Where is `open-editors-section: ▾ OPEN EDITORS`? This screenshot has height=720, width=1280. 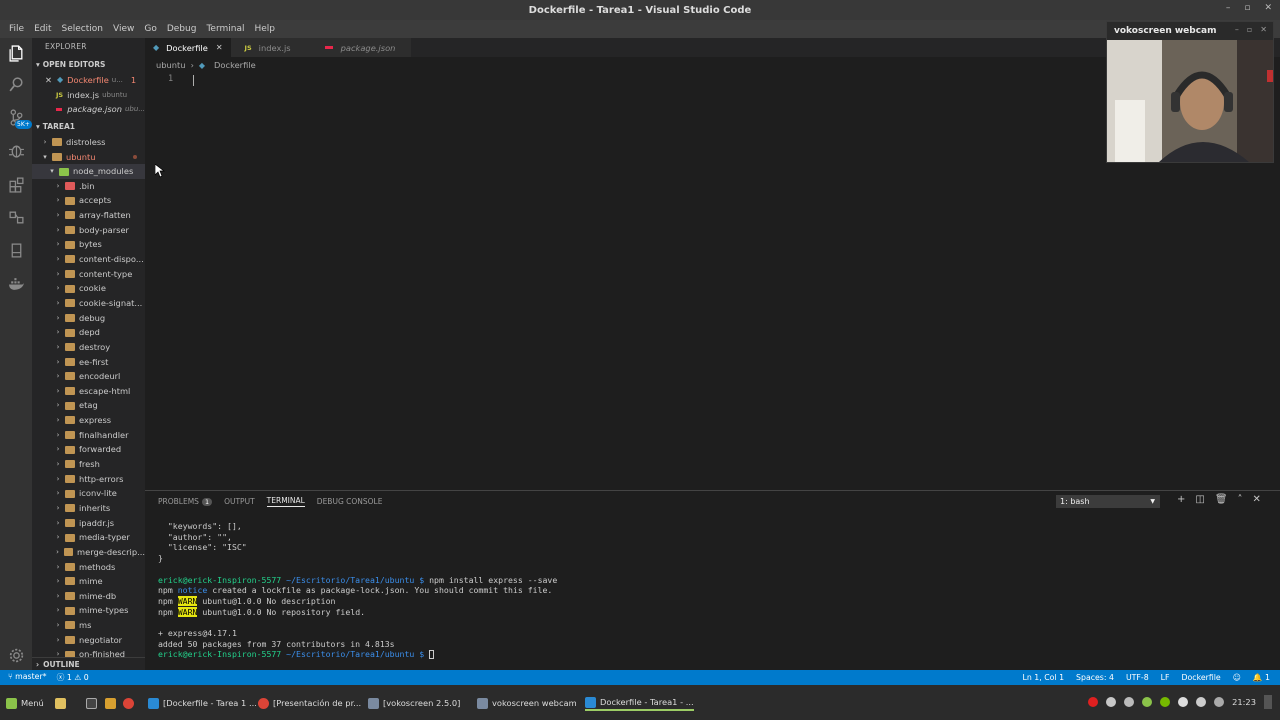 open-editors-section: ▾ OPEN EDITORS is located at coordinates (88, 64).